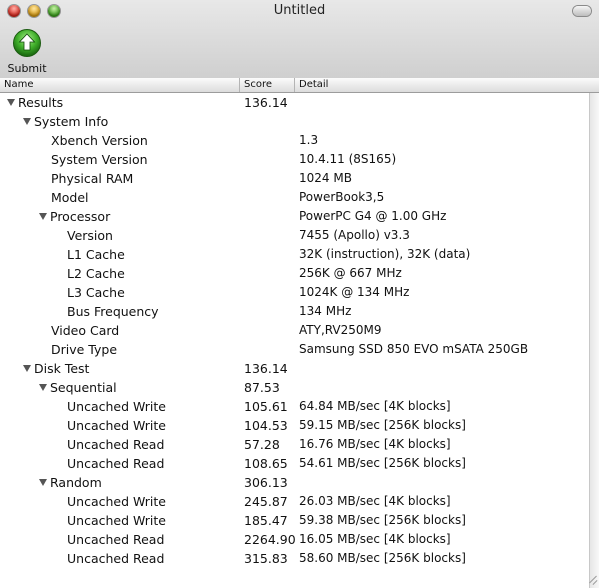 This screenshot has height=588, width=599. Describe the element at coordinates (113, 311) in the screenshot. I see `row-name: Bus Frequency` at that location.